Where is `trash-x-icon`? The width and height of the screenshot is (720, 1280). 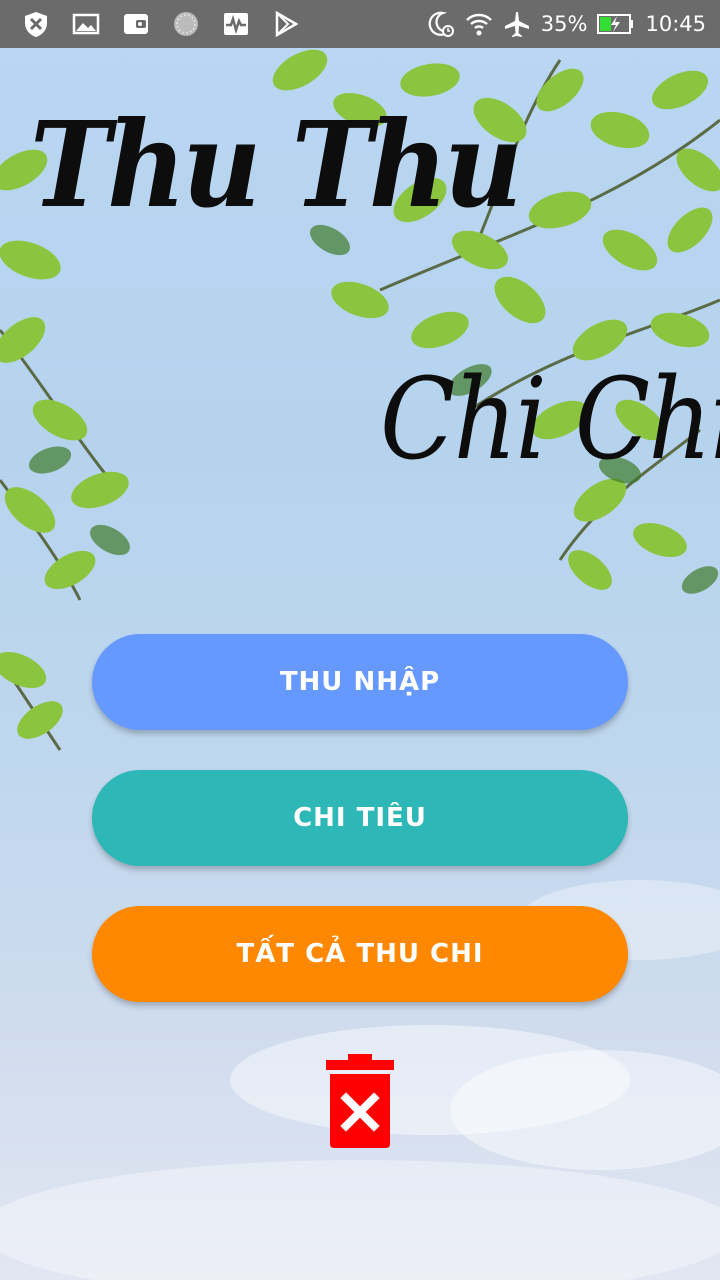 trash-x-icon is located at coordinates (360, 1101).